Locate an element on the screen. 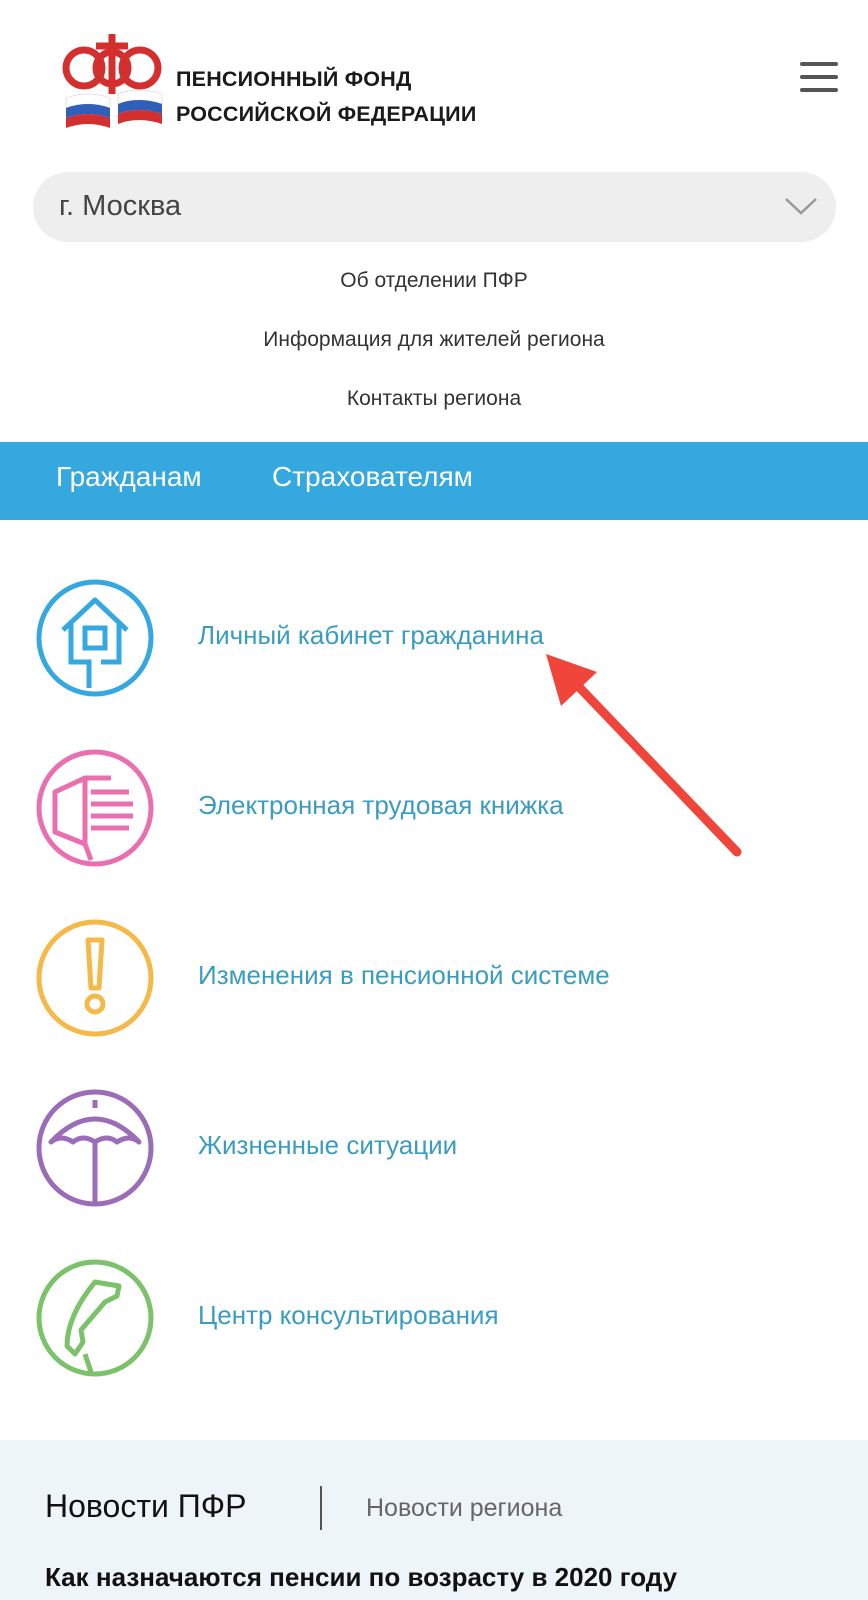 This screenshot has width=868, height=1600. link-about-branch: Об отделении ПФР is located at coordinates (434, 291).